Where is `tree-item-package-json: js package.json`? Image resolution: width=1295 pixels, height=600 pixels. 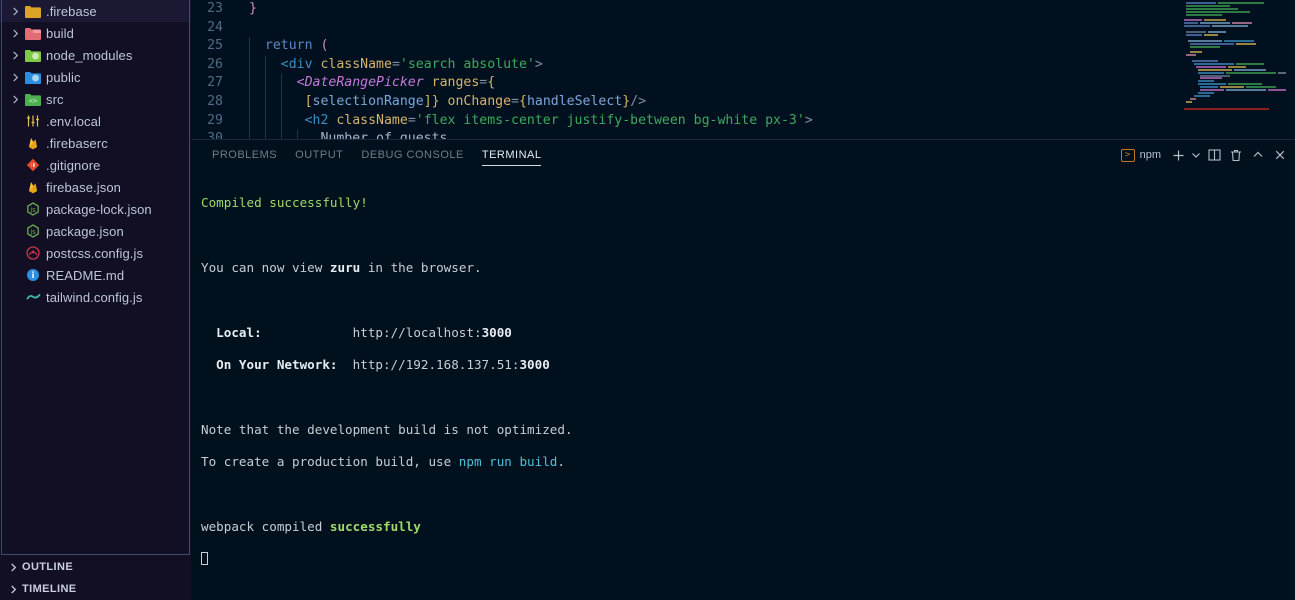
tree-item-package-json: js package.json is located at coordinates (95, 231).